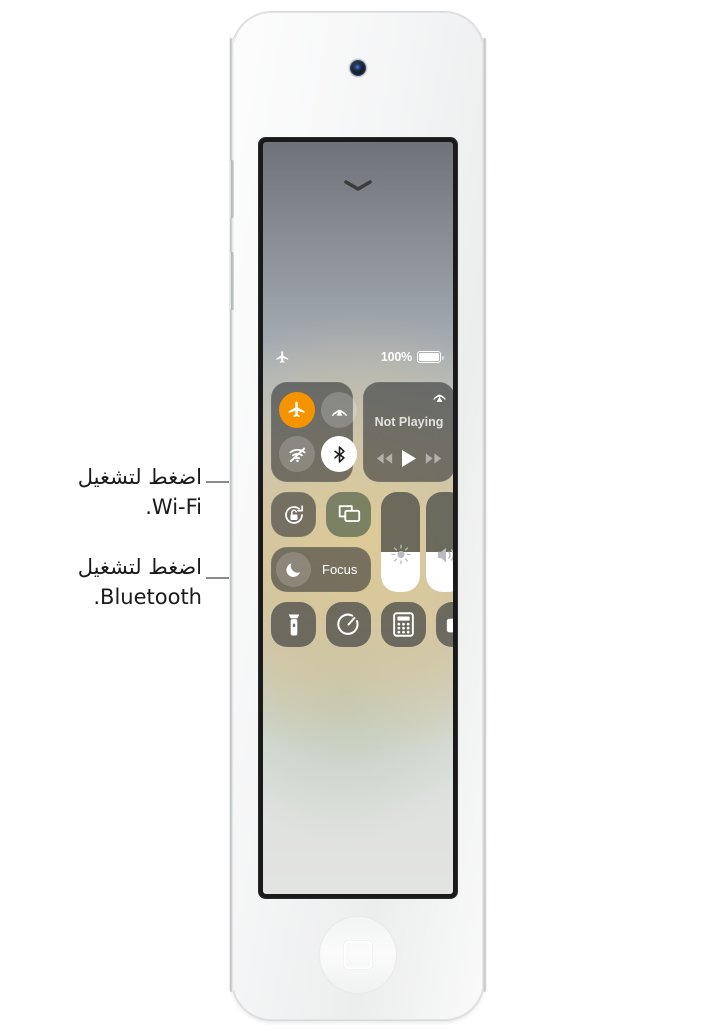 This screenshot has height=1032, width=721. Describe the element at coordinates (449, 625) in the screenshot. I see `camera-icon` at that location.